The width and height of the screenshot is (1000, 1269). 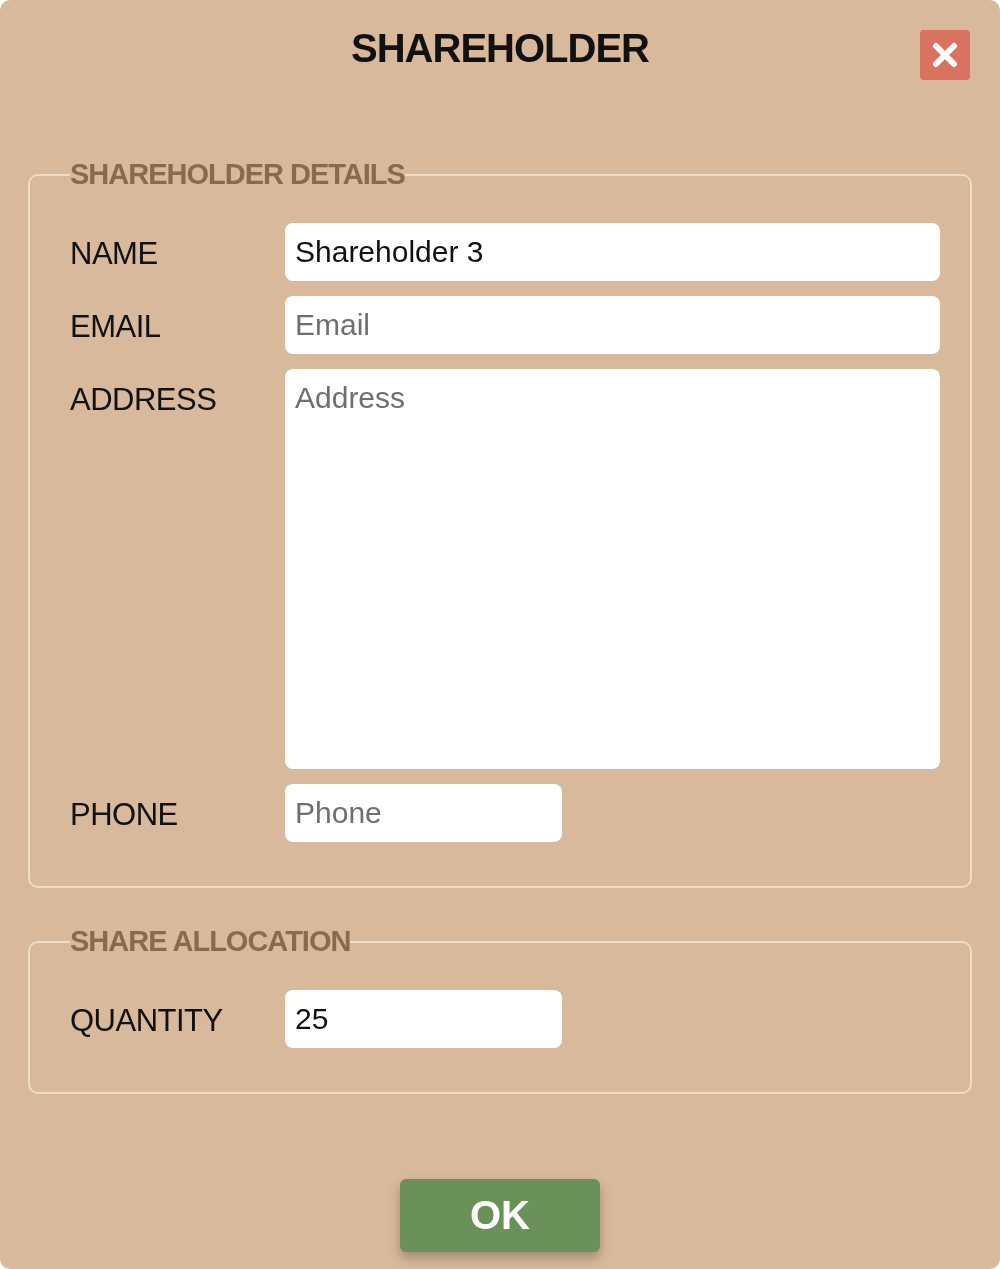 I want to click on section-legend: SHARE ALLOCATION, so click(x=210, y=941).